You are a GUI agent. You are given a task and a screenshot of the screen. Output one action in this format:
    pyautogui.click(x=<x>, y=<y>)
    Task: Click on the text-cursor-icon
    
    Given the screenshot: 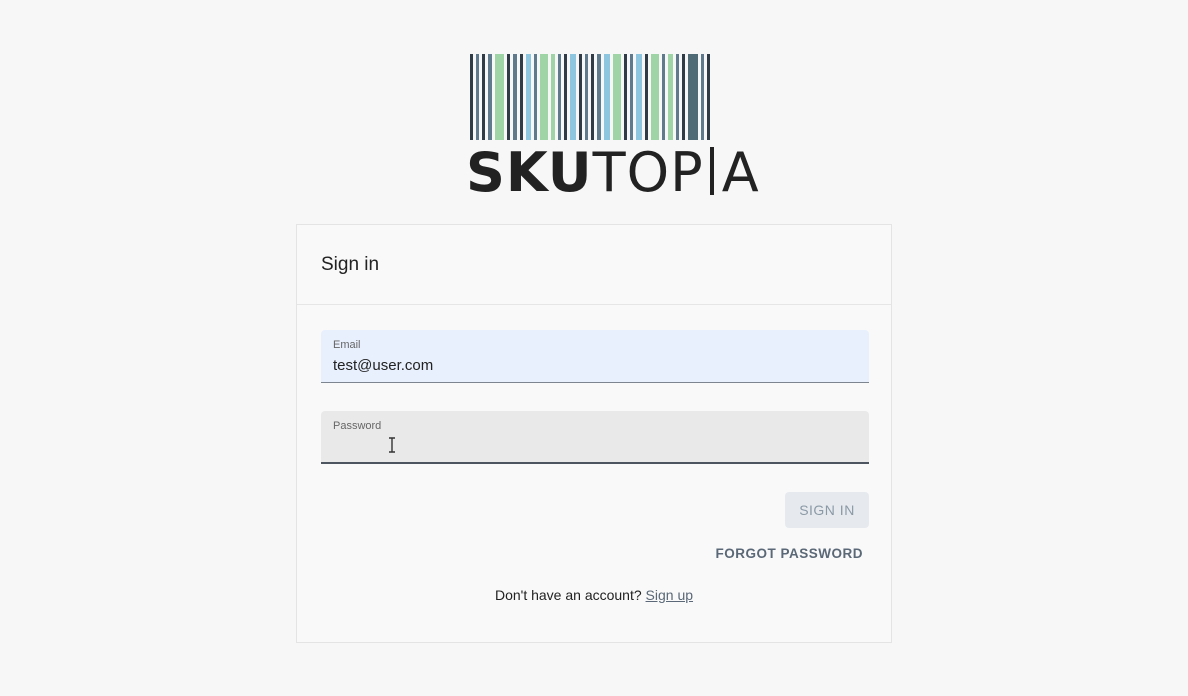 What is the action you would take?
    pyautogui.click(x=392, y=445)
    